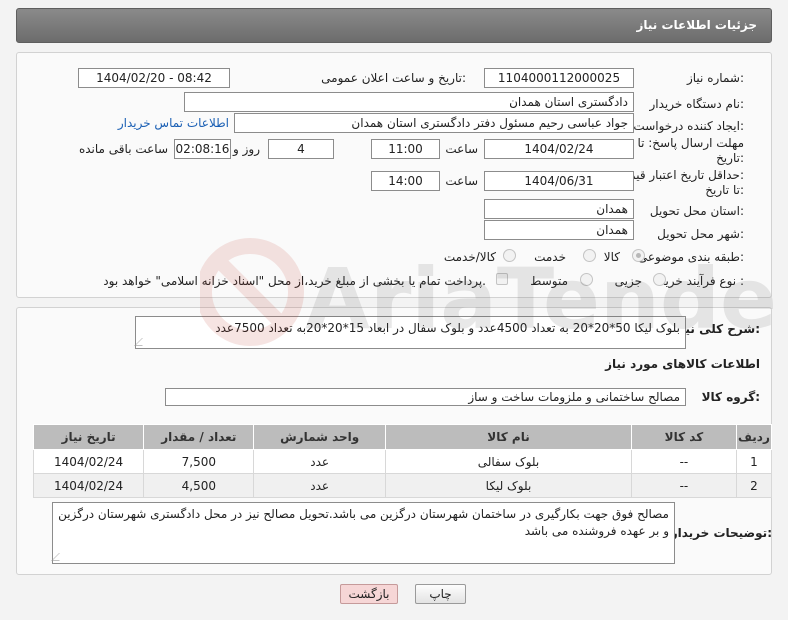 The width and height of the screenshot is (788, 620). Describe the element at coordinates (717, 329) in the screenshot. I see `description-label: شرح کلی نیاز:` at that location.